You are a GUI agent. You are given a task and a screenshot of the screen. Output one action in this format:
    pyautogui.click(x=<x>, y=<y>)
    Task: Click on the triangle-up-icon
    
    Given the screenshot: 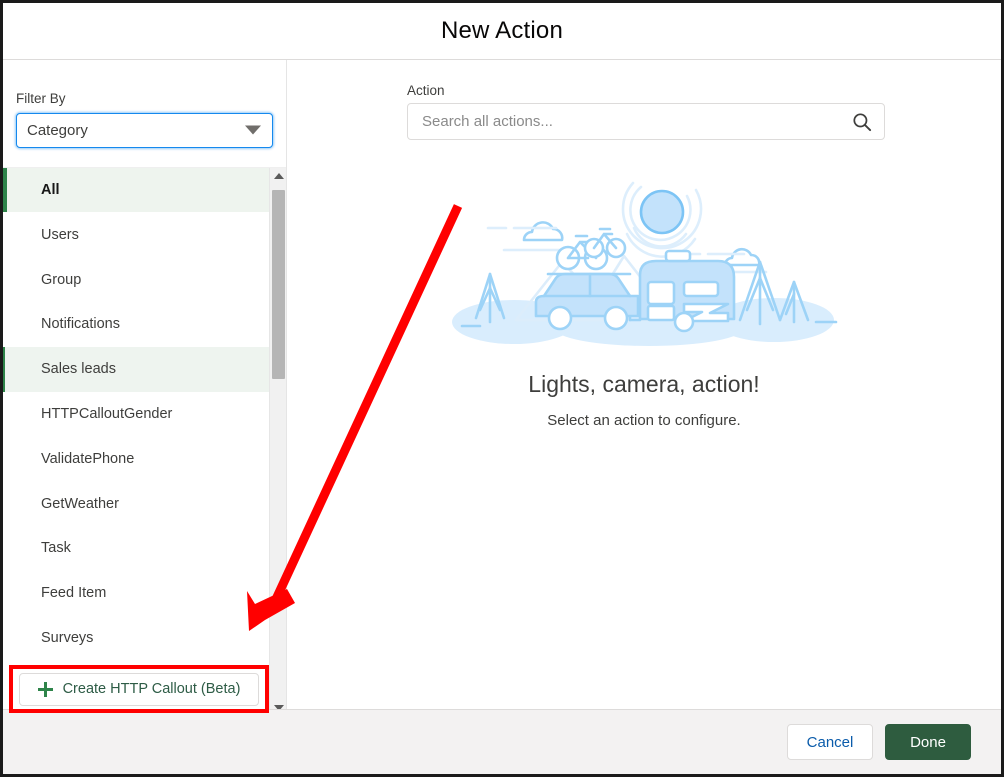 What is the action you would take?
    pyautogui.click(x=278, y=176)
    